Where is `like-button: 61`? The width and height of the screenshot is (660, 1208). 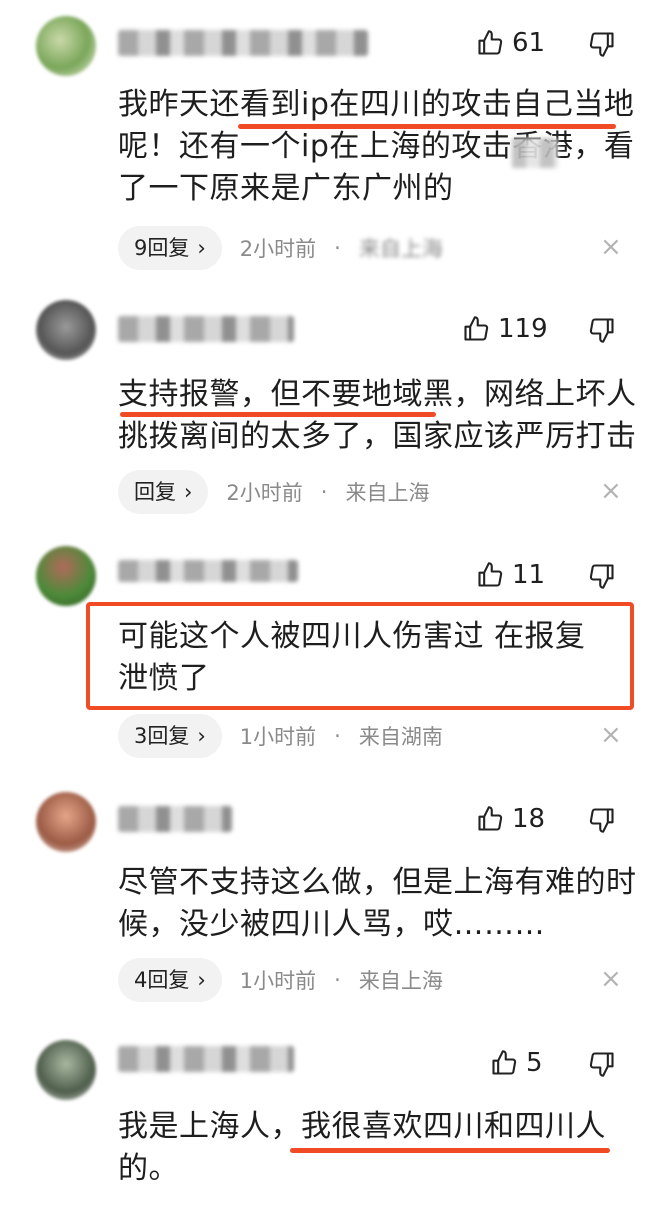 like-button: 61 is located at coordinates (510, 43).